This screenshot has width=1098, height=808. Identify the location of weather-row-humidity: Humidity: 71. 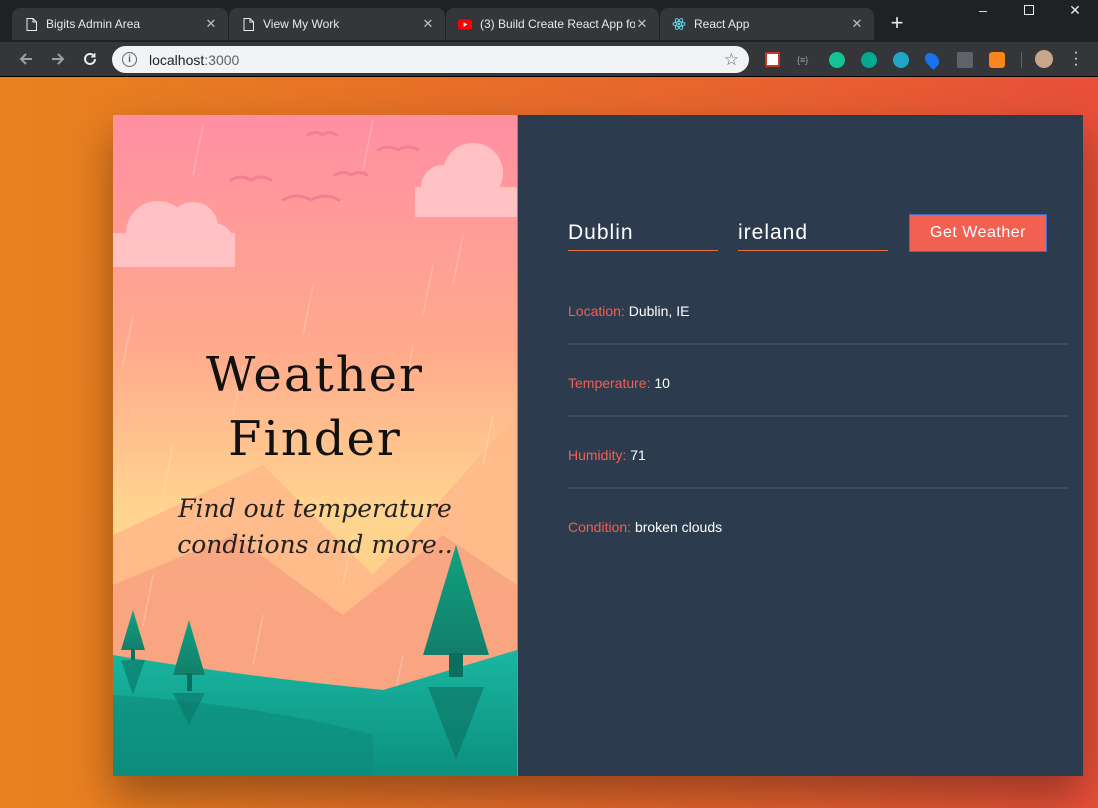
(818, 487).